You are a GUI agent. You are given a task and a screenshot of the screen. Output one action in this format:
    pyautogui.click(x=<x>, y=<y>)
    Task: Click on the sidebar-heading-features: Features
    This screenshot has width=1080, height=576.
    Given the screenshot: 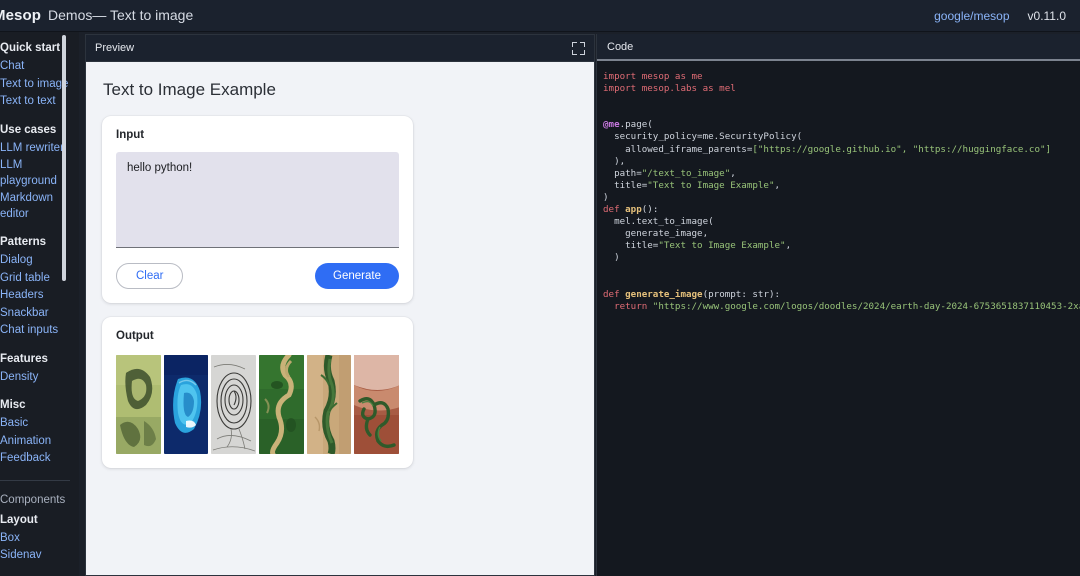 What is the action you would take?
    pyautogui.click(x=24, y=358)
    